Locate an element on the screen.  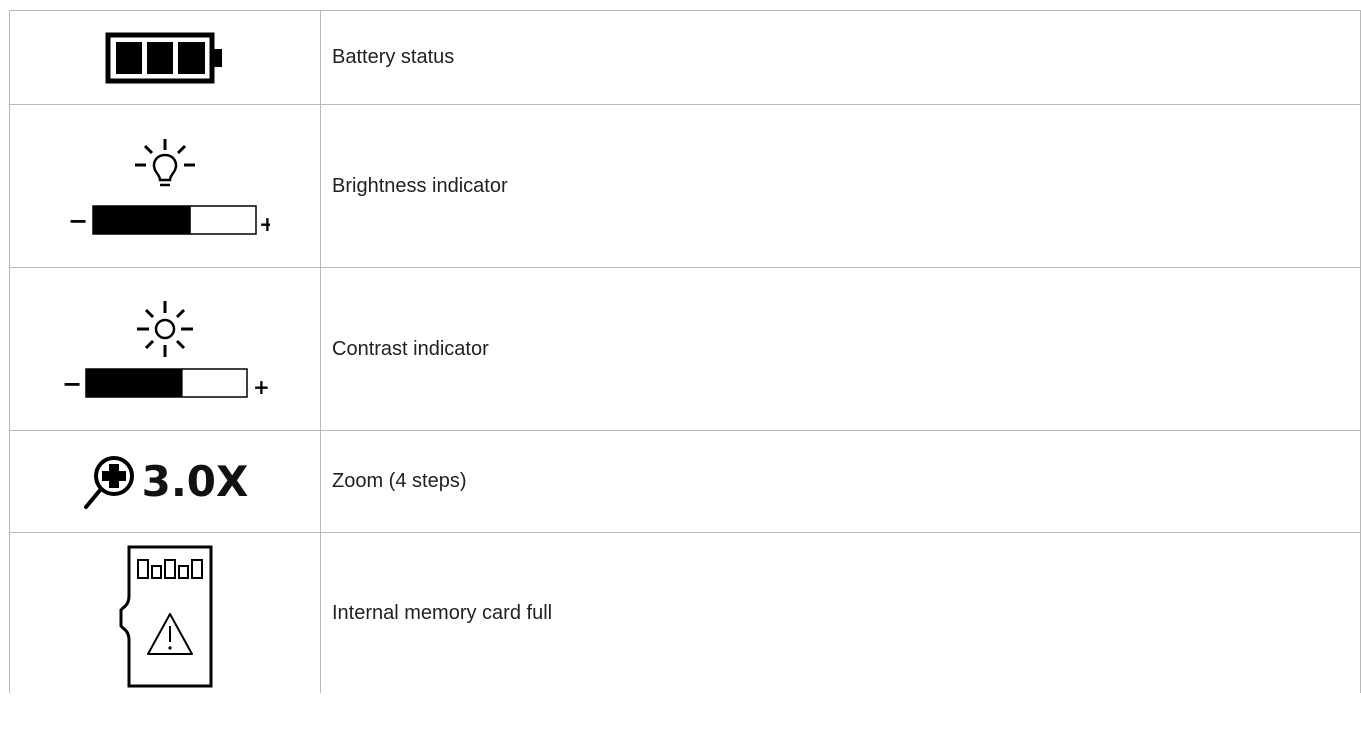
brightness-level-fill is located at coordinates (142, 220).